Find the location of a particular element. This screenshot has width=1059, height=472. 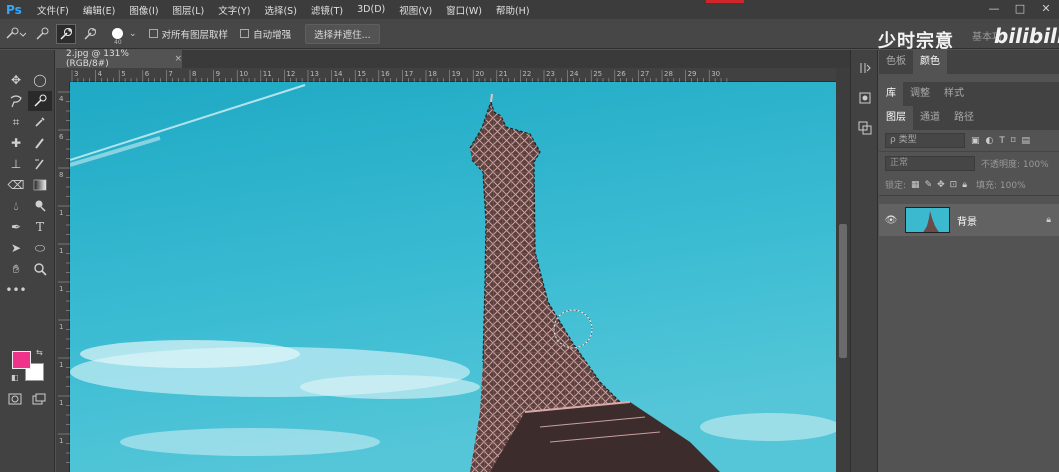

healing-brush-tool-icon: ✚ is located at coordinates (16, 143).